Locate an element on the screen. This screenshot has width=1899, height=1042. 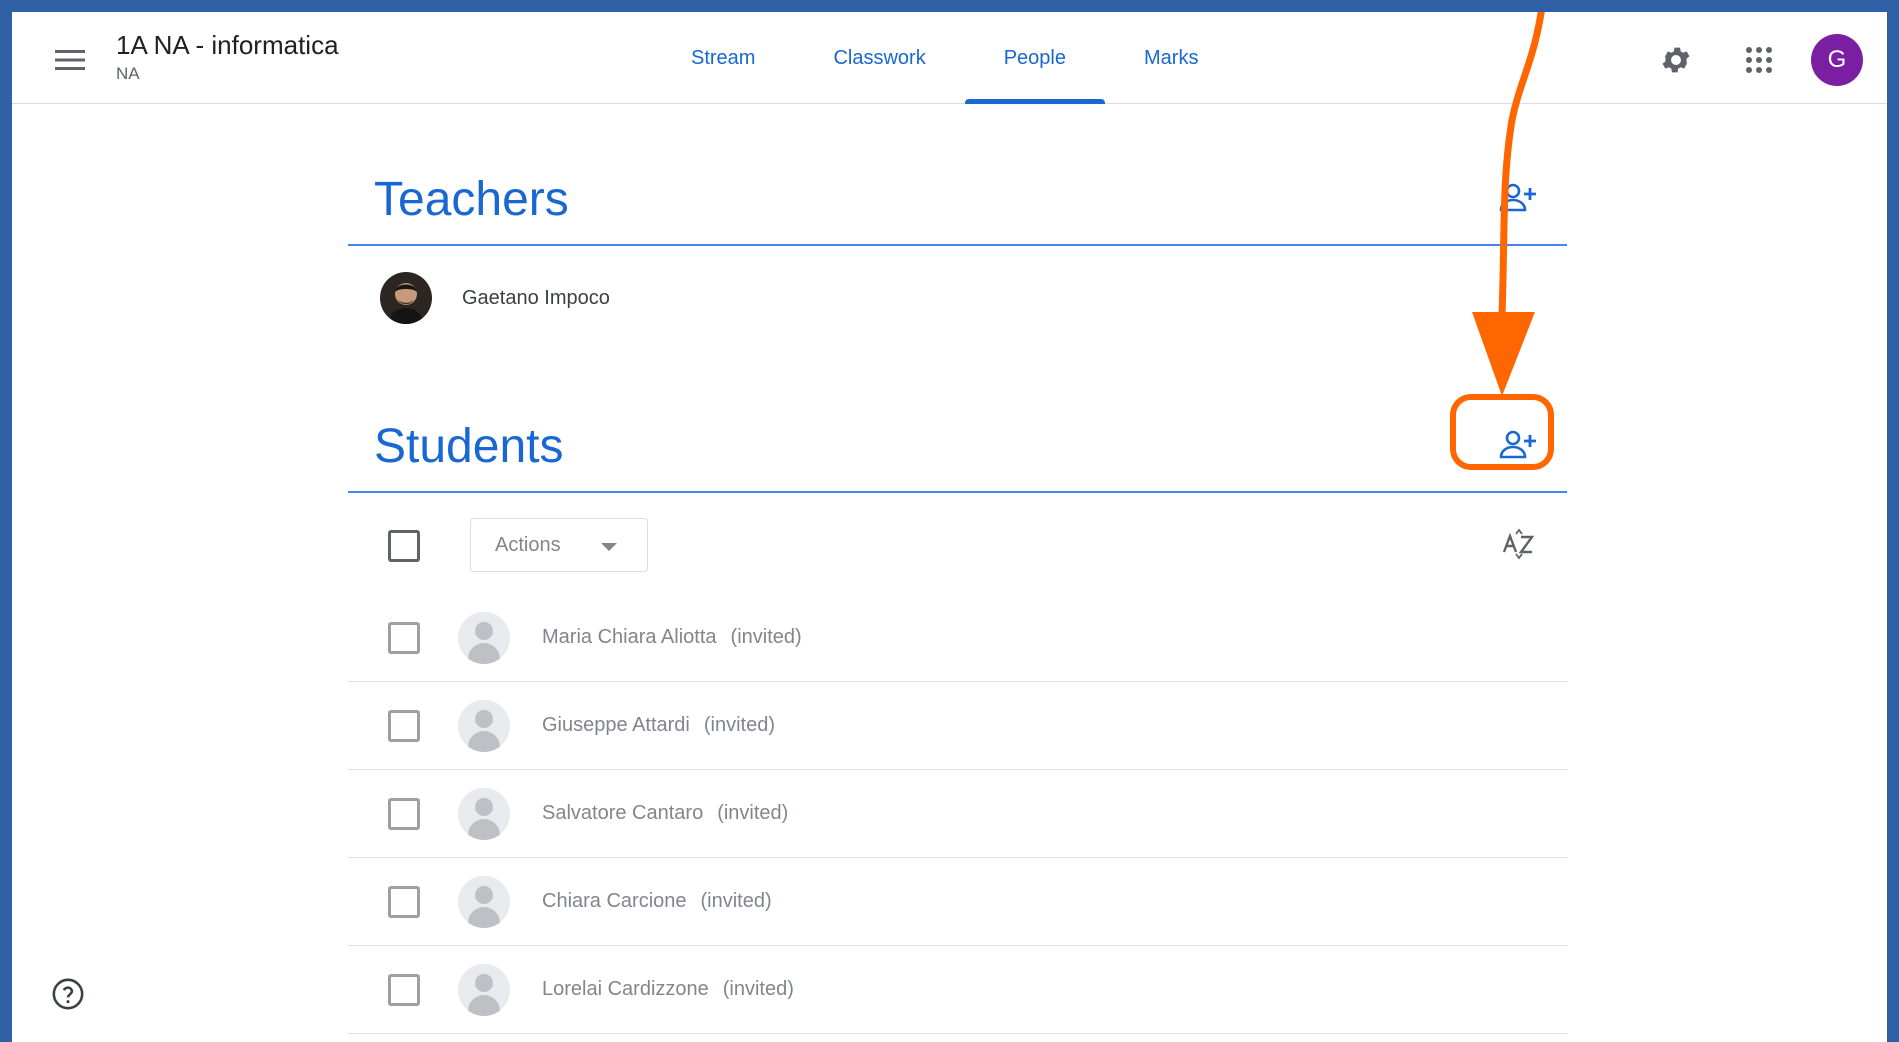
gear-icon is located at coordinates (1676, 60).